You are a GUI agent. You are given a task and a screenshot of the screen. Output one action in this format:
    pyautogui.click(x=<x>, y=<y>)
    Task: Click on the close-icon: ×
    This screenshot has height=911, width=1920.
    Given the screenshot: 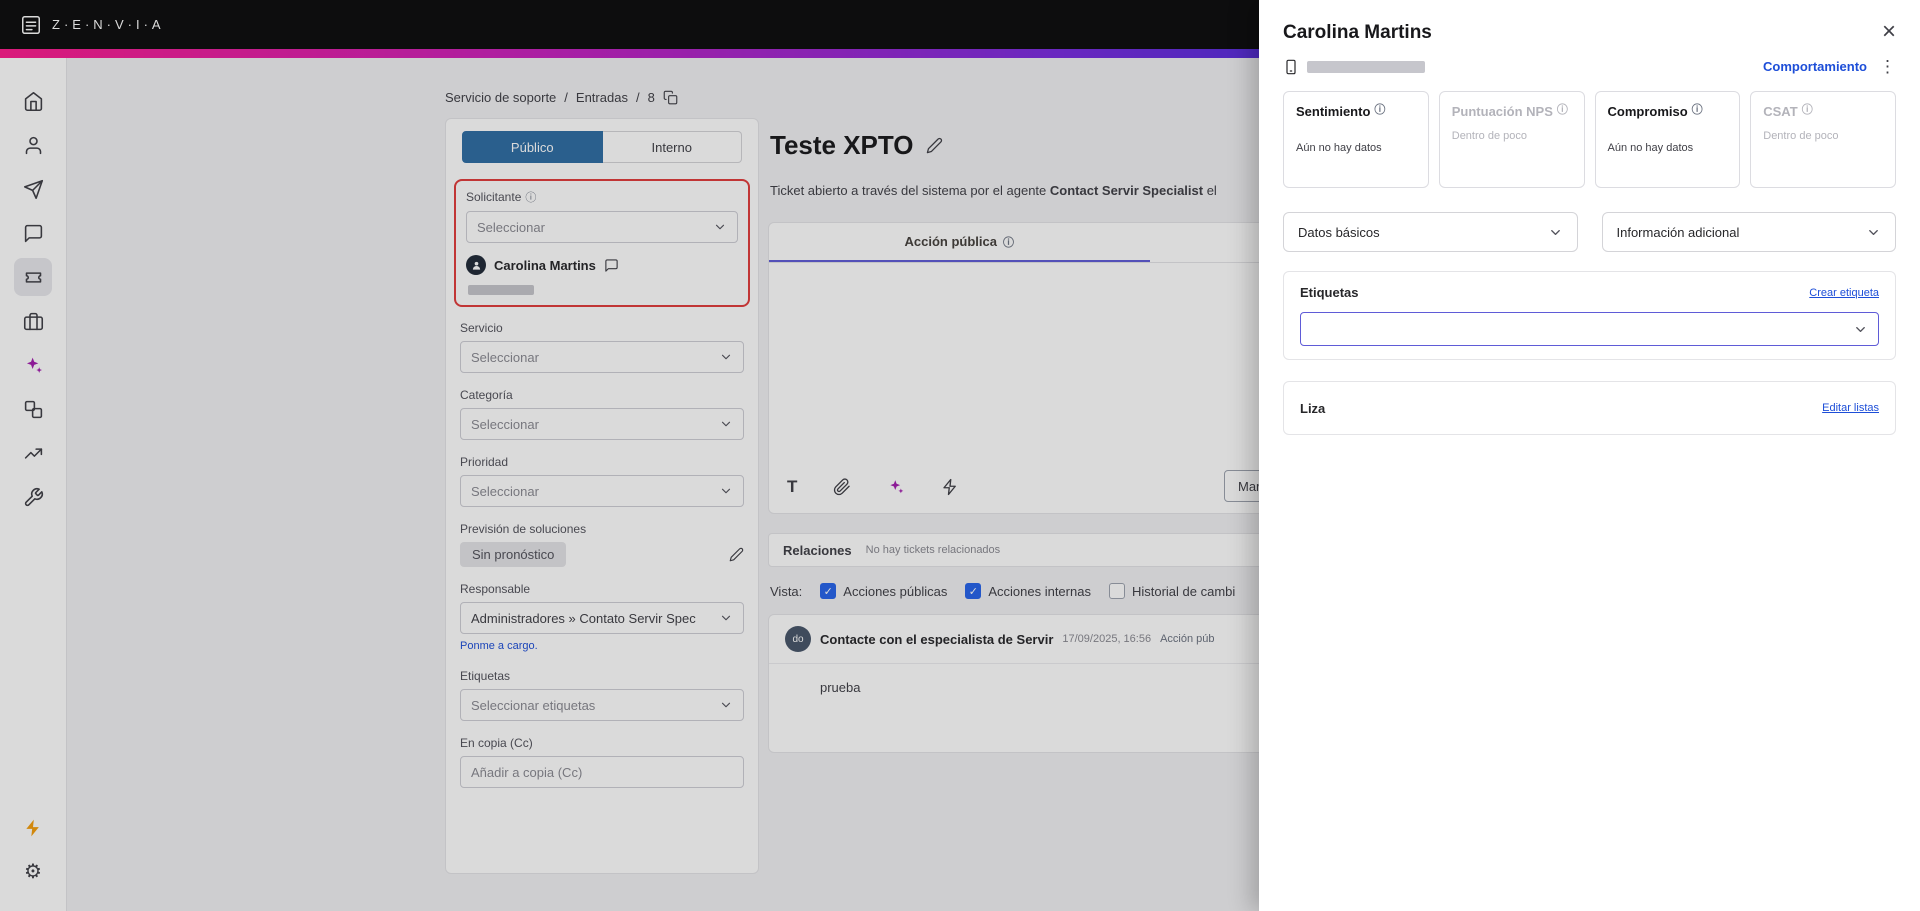 What is the action you would take?
    pyautogui.click(x=1889, y=31)
    